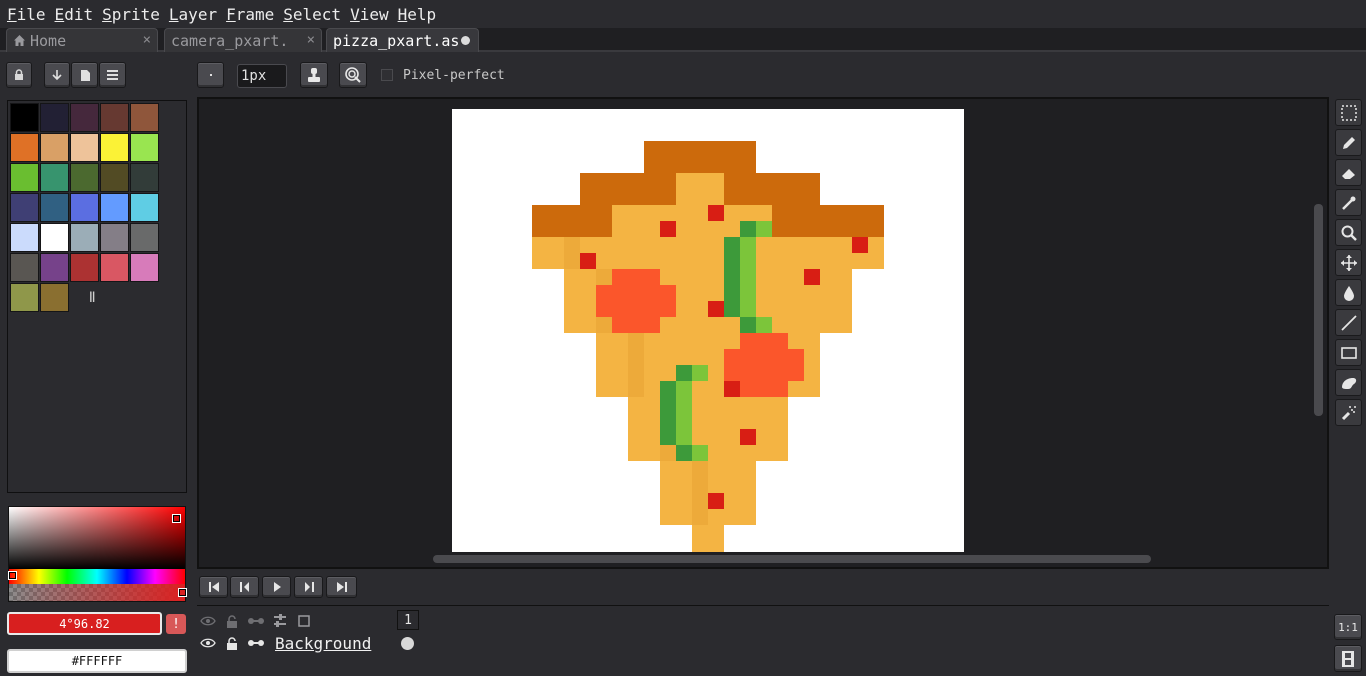  What do you see at coordinates (176, 518) in the screenshot?
I see `sv-selector-icon` at bounding box center [176, 518].